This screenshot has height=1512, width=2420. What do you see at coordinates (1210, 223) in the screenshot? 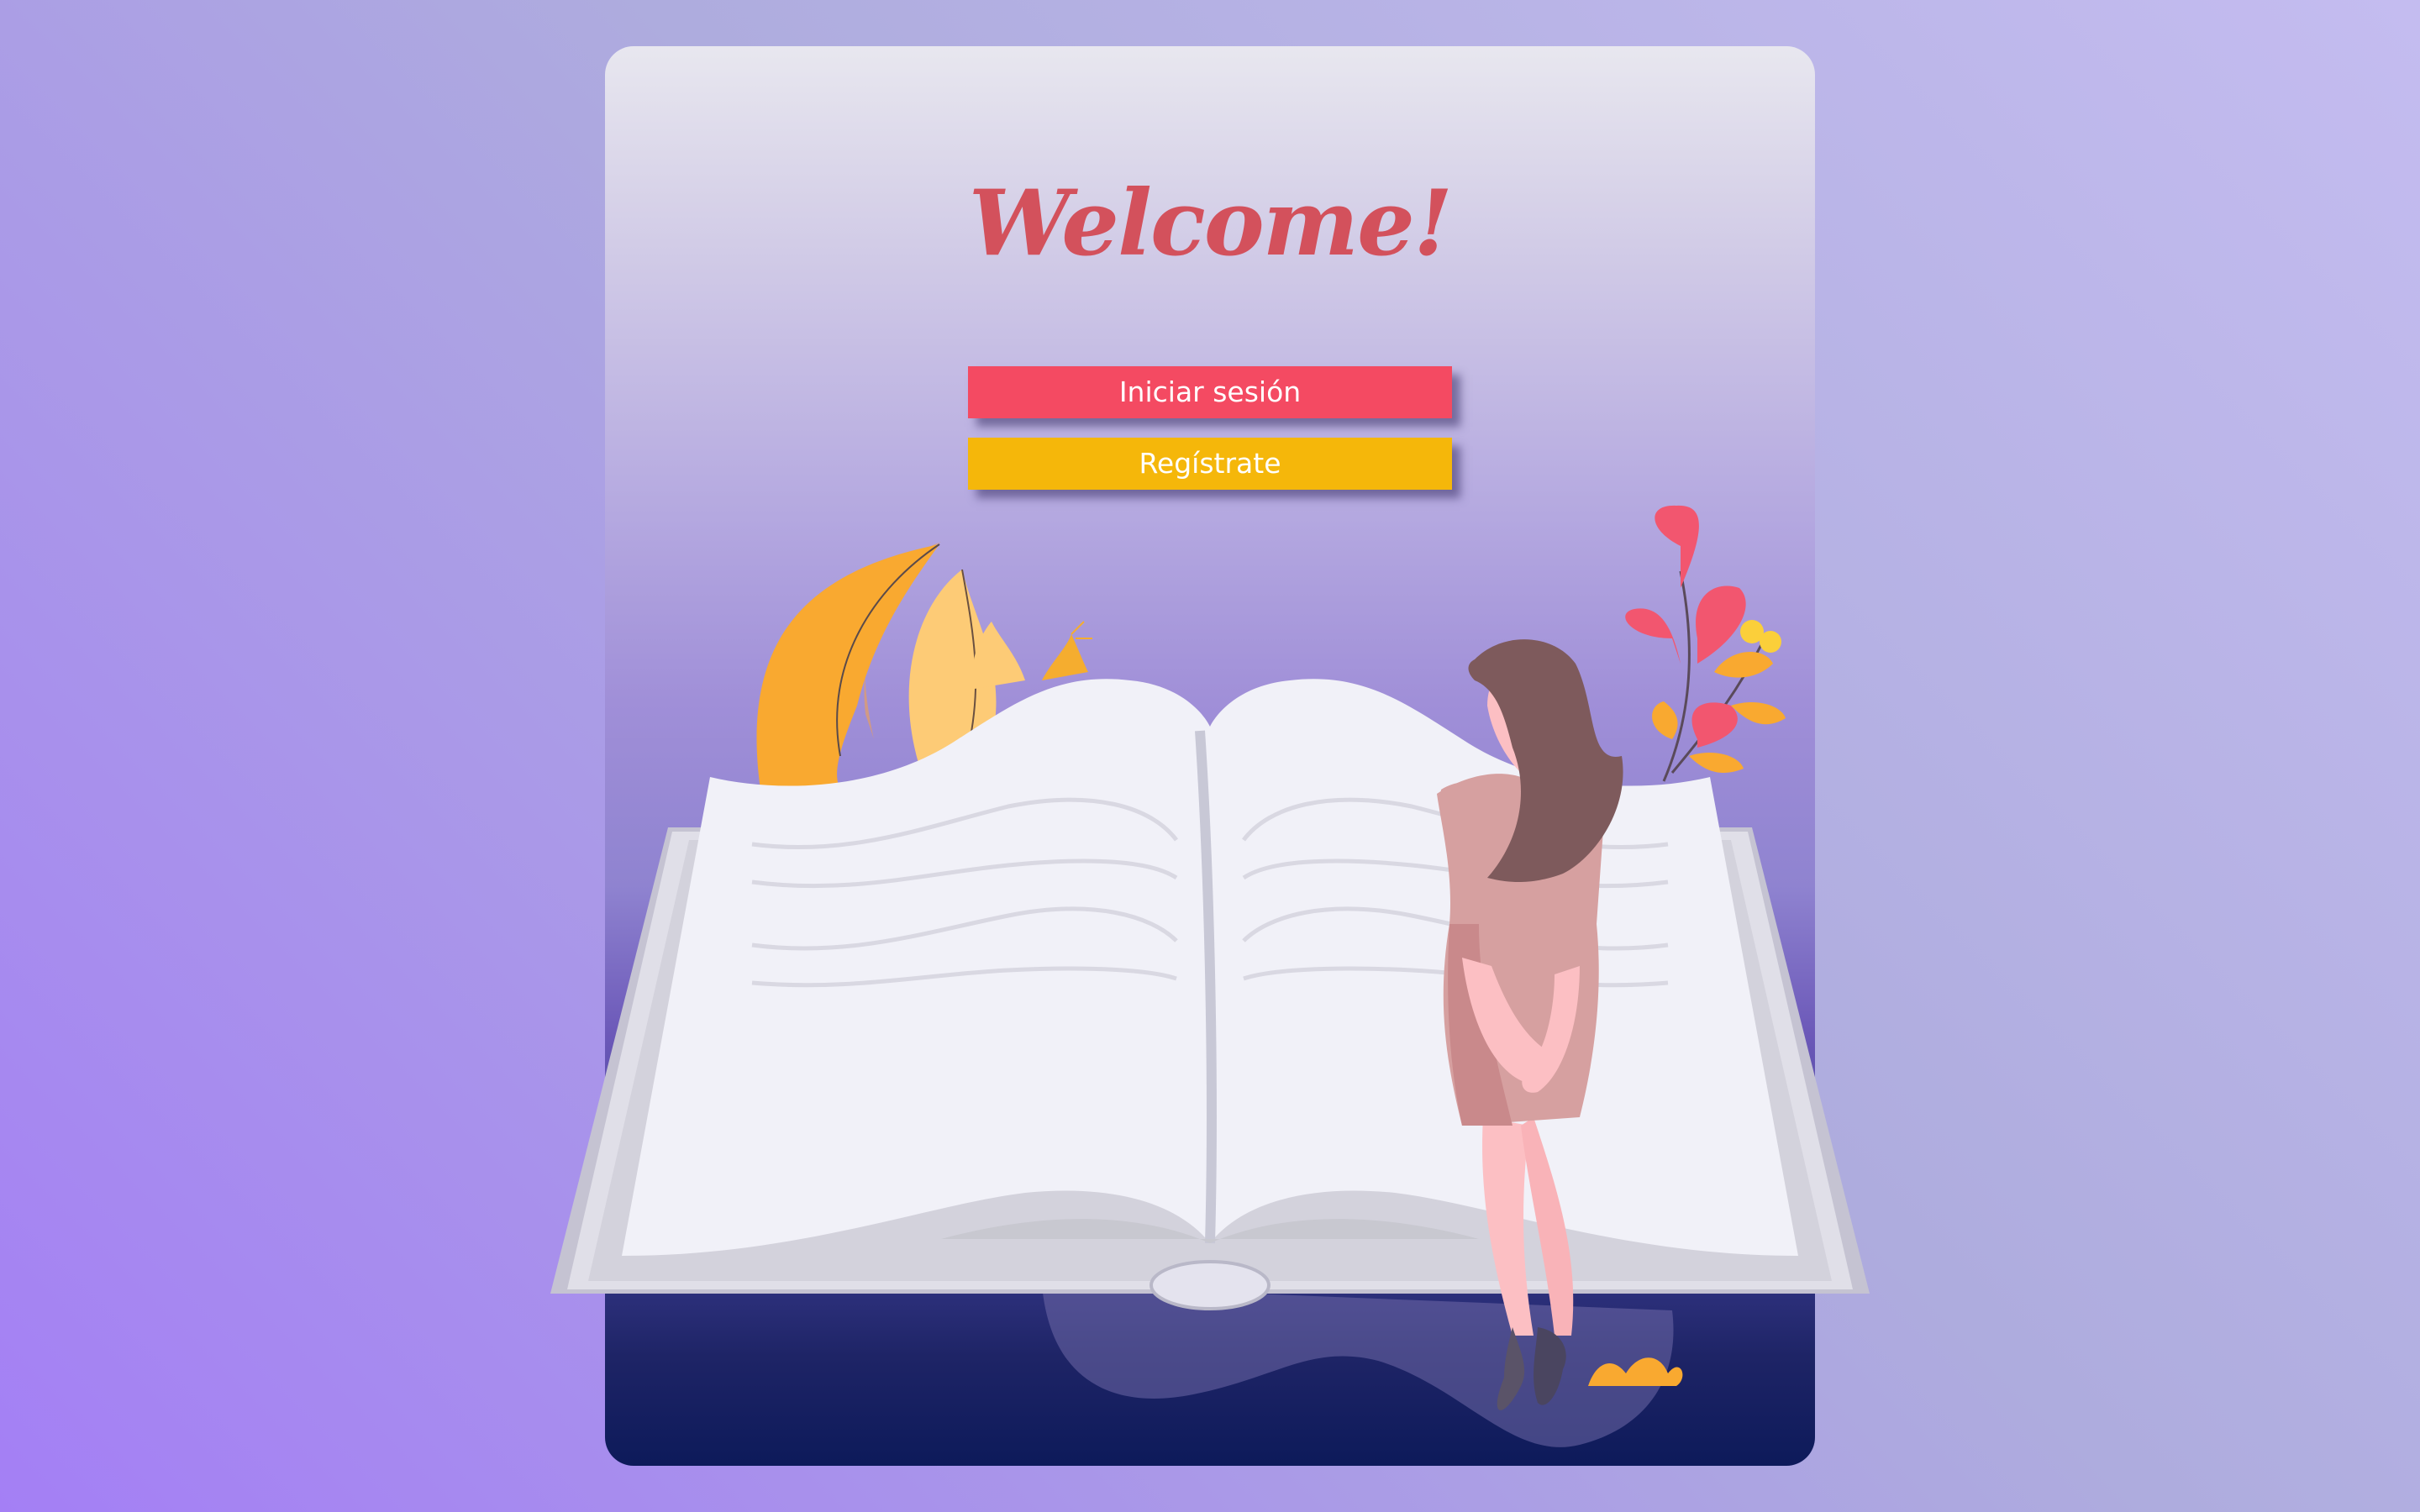
I see `welcome-title: Welcome!` at bounding box center [1210, 223].